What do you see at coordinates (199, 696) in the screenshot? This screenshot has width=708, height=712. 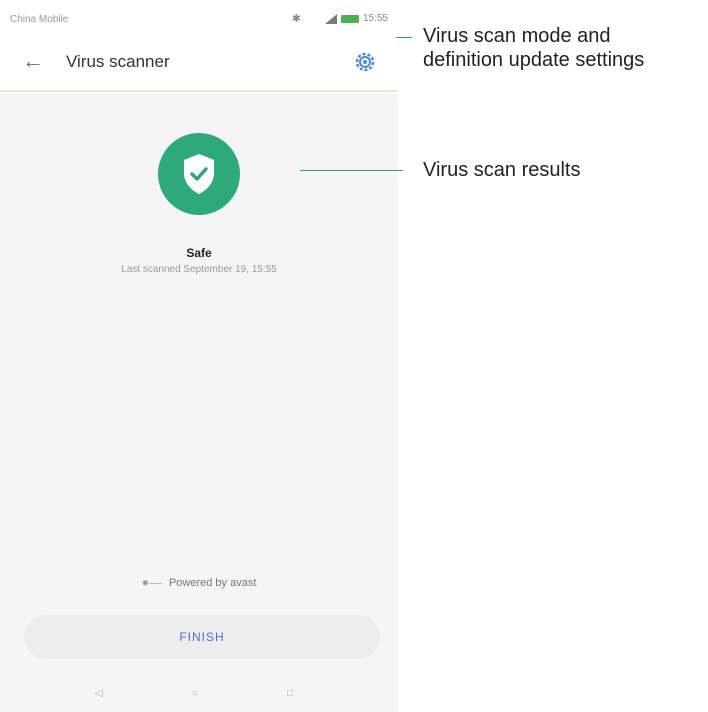 I see `navigation-bar: ◁ ○ □` at bounding box center [199, 696].